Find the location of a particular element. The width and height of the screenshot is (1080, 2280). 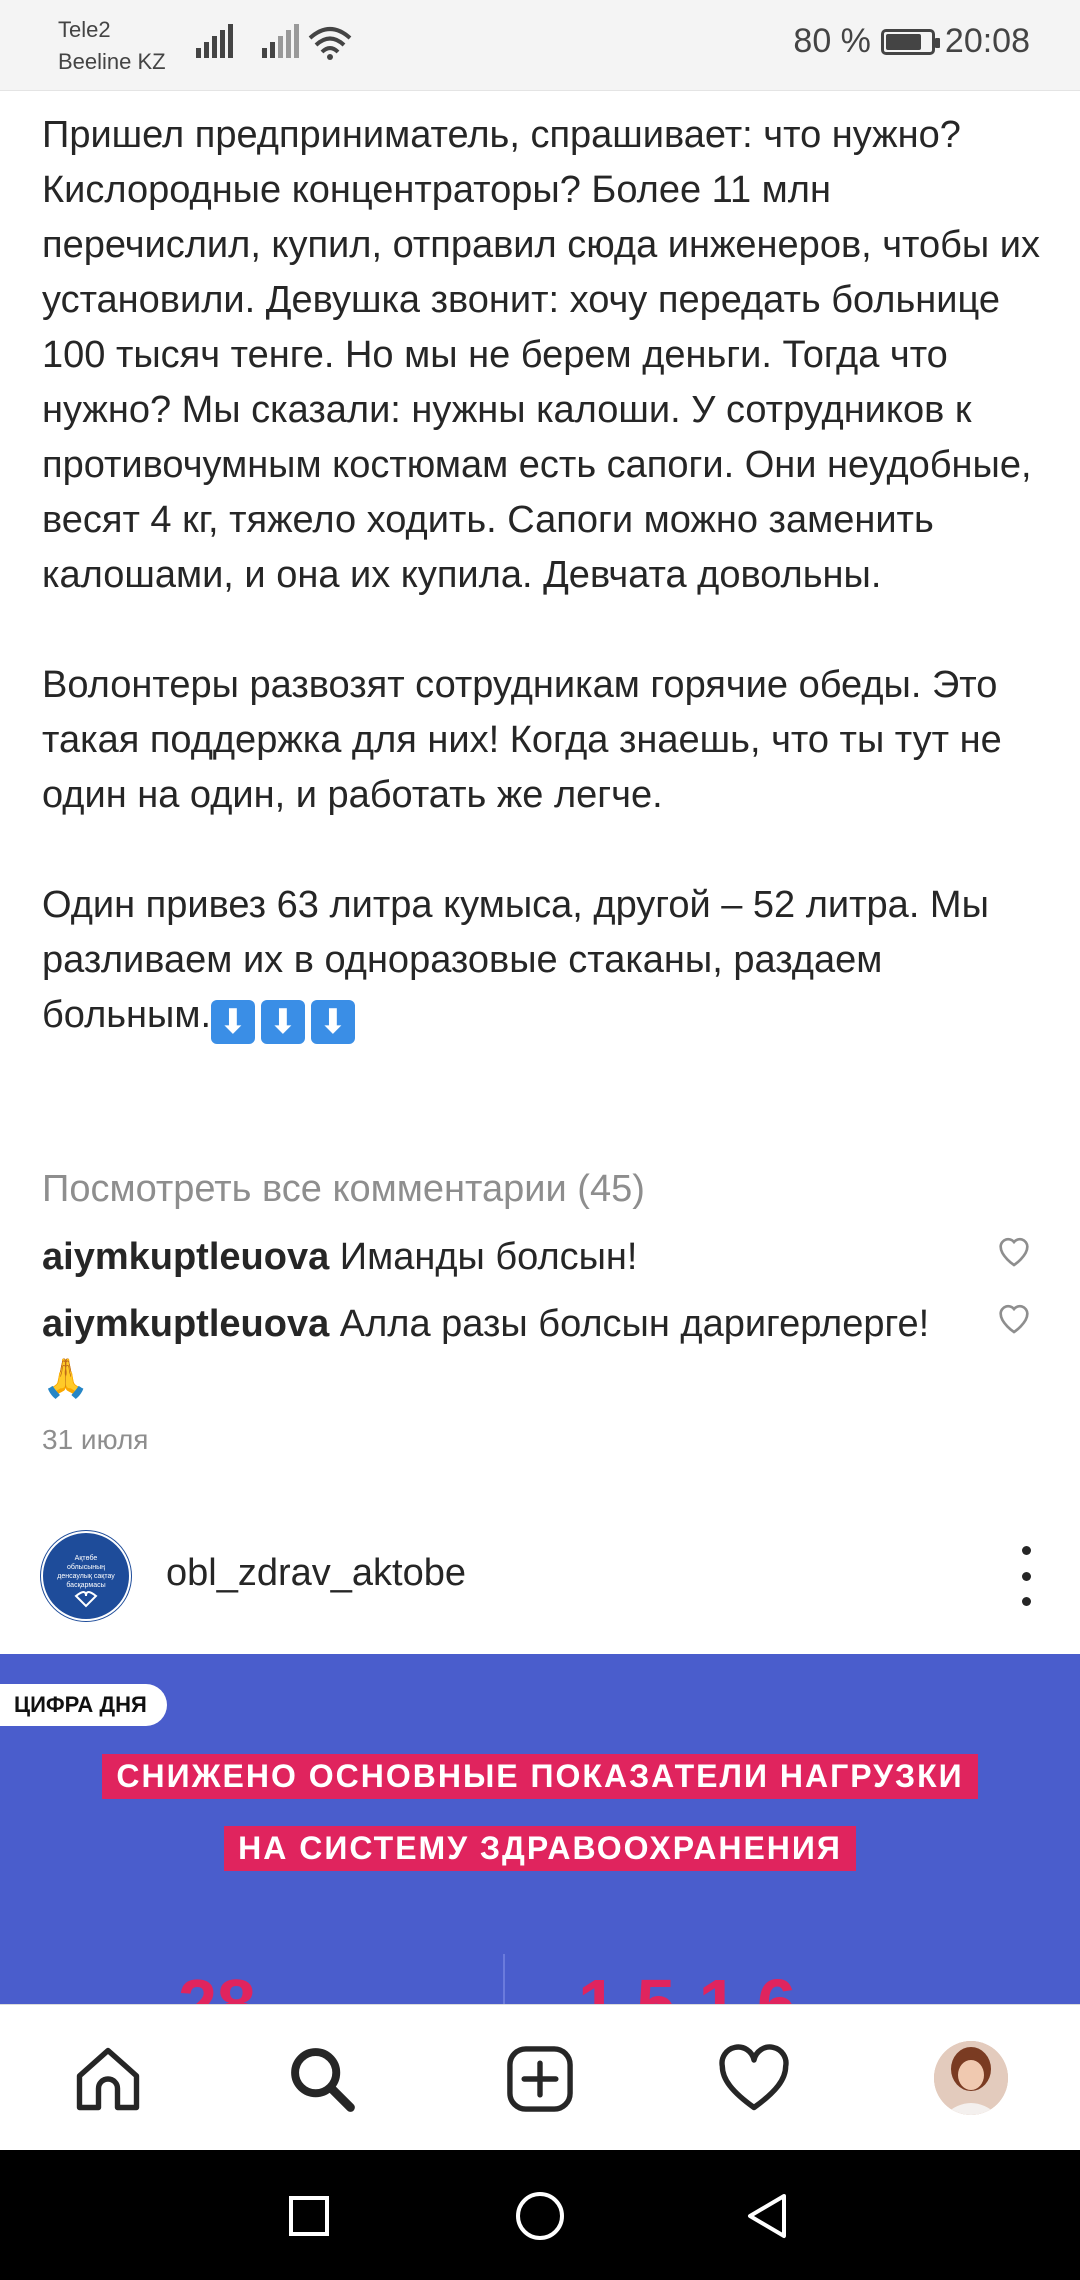

battery-icon is located at coordinates (910, 41).